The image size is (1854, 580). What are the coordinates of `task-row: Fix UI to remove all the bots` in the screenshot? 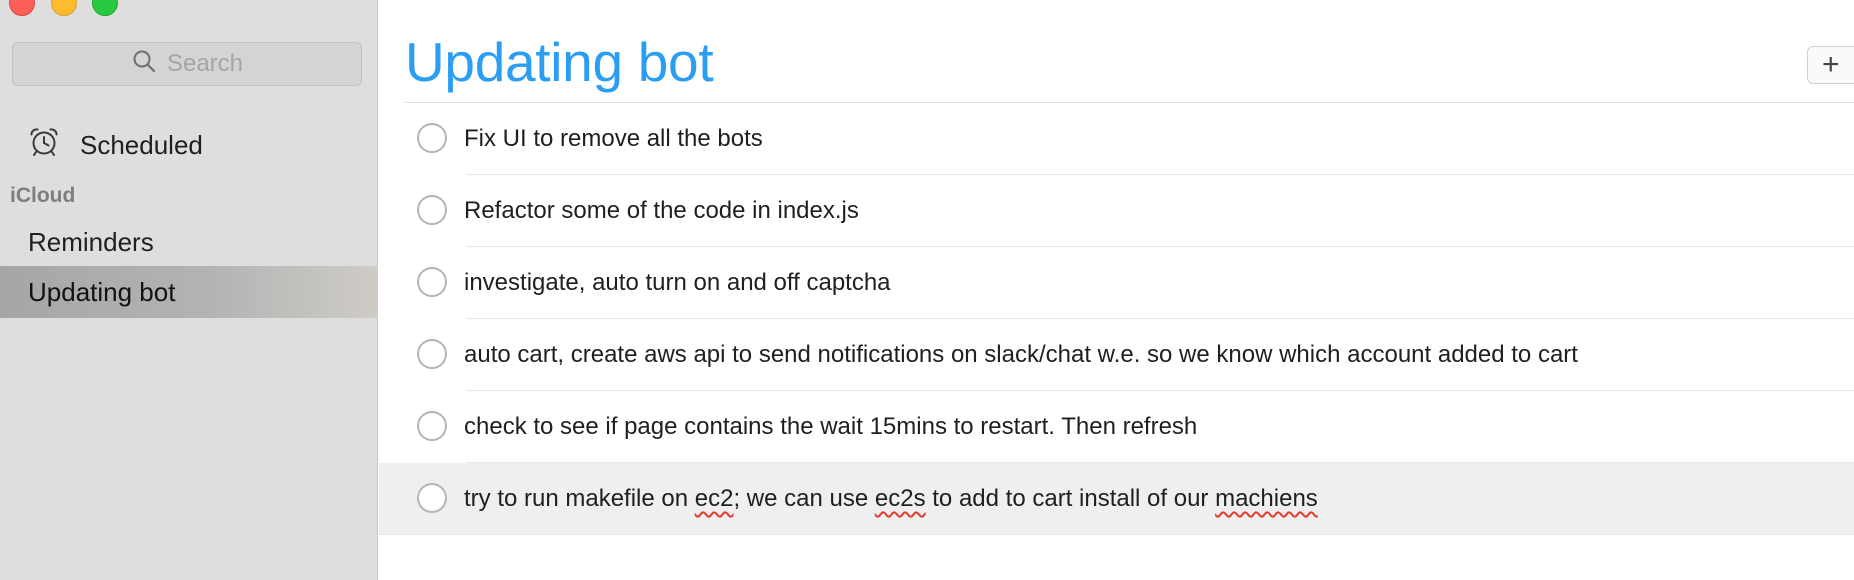 It's located at (1116, 139).